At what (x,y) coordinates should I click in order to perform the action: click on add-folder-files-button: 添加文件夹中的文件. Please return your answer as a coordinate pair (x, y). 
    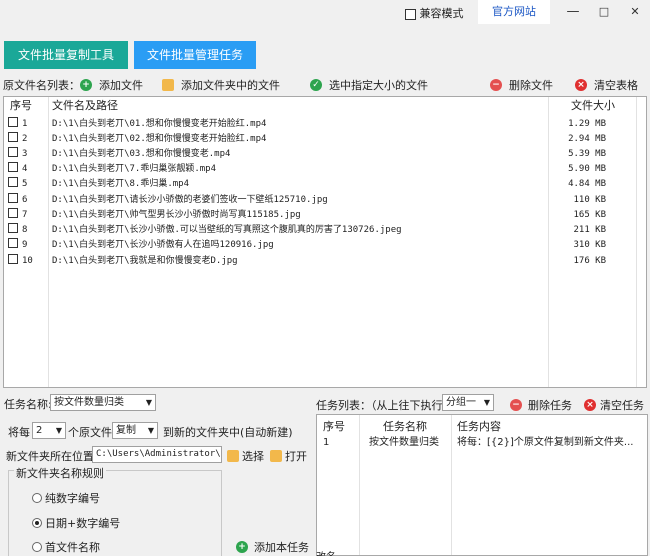
    Looking at the image, I should click on (221, 85).